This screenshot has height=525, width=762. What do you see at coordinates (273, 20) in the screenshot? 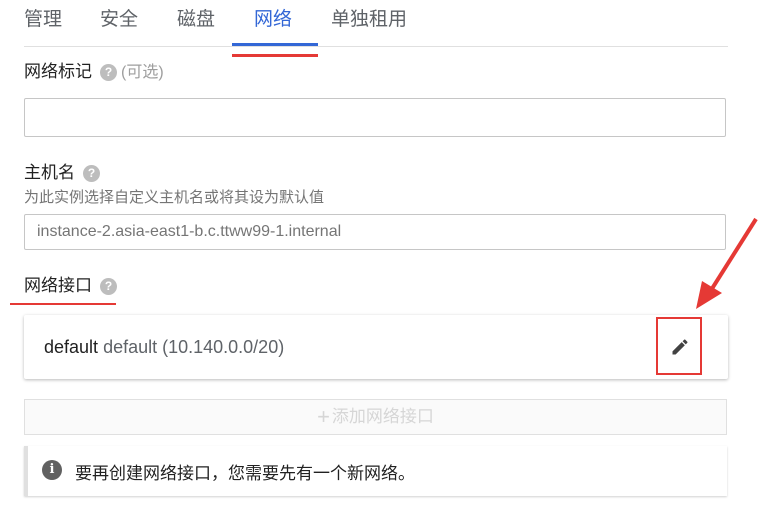
I see `tab-networking: 网络` at bounding box center [273, 20].